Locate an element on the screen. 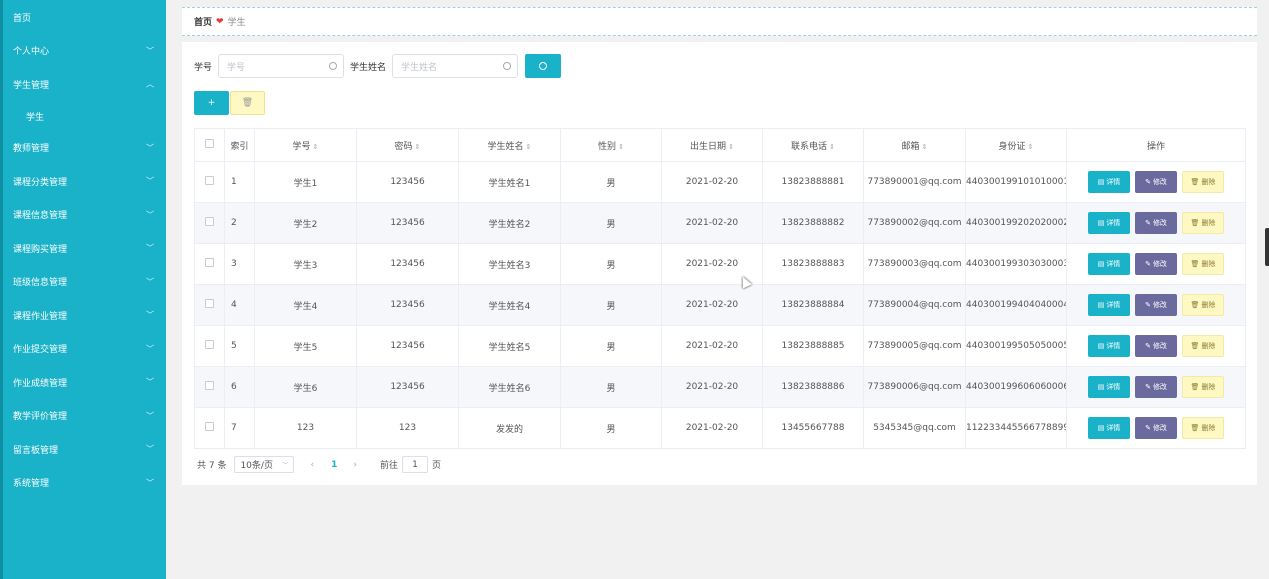 This screenshot has width=1269, height=579. student-name-input: 学生姓名 is located at coordinates (455, 66).